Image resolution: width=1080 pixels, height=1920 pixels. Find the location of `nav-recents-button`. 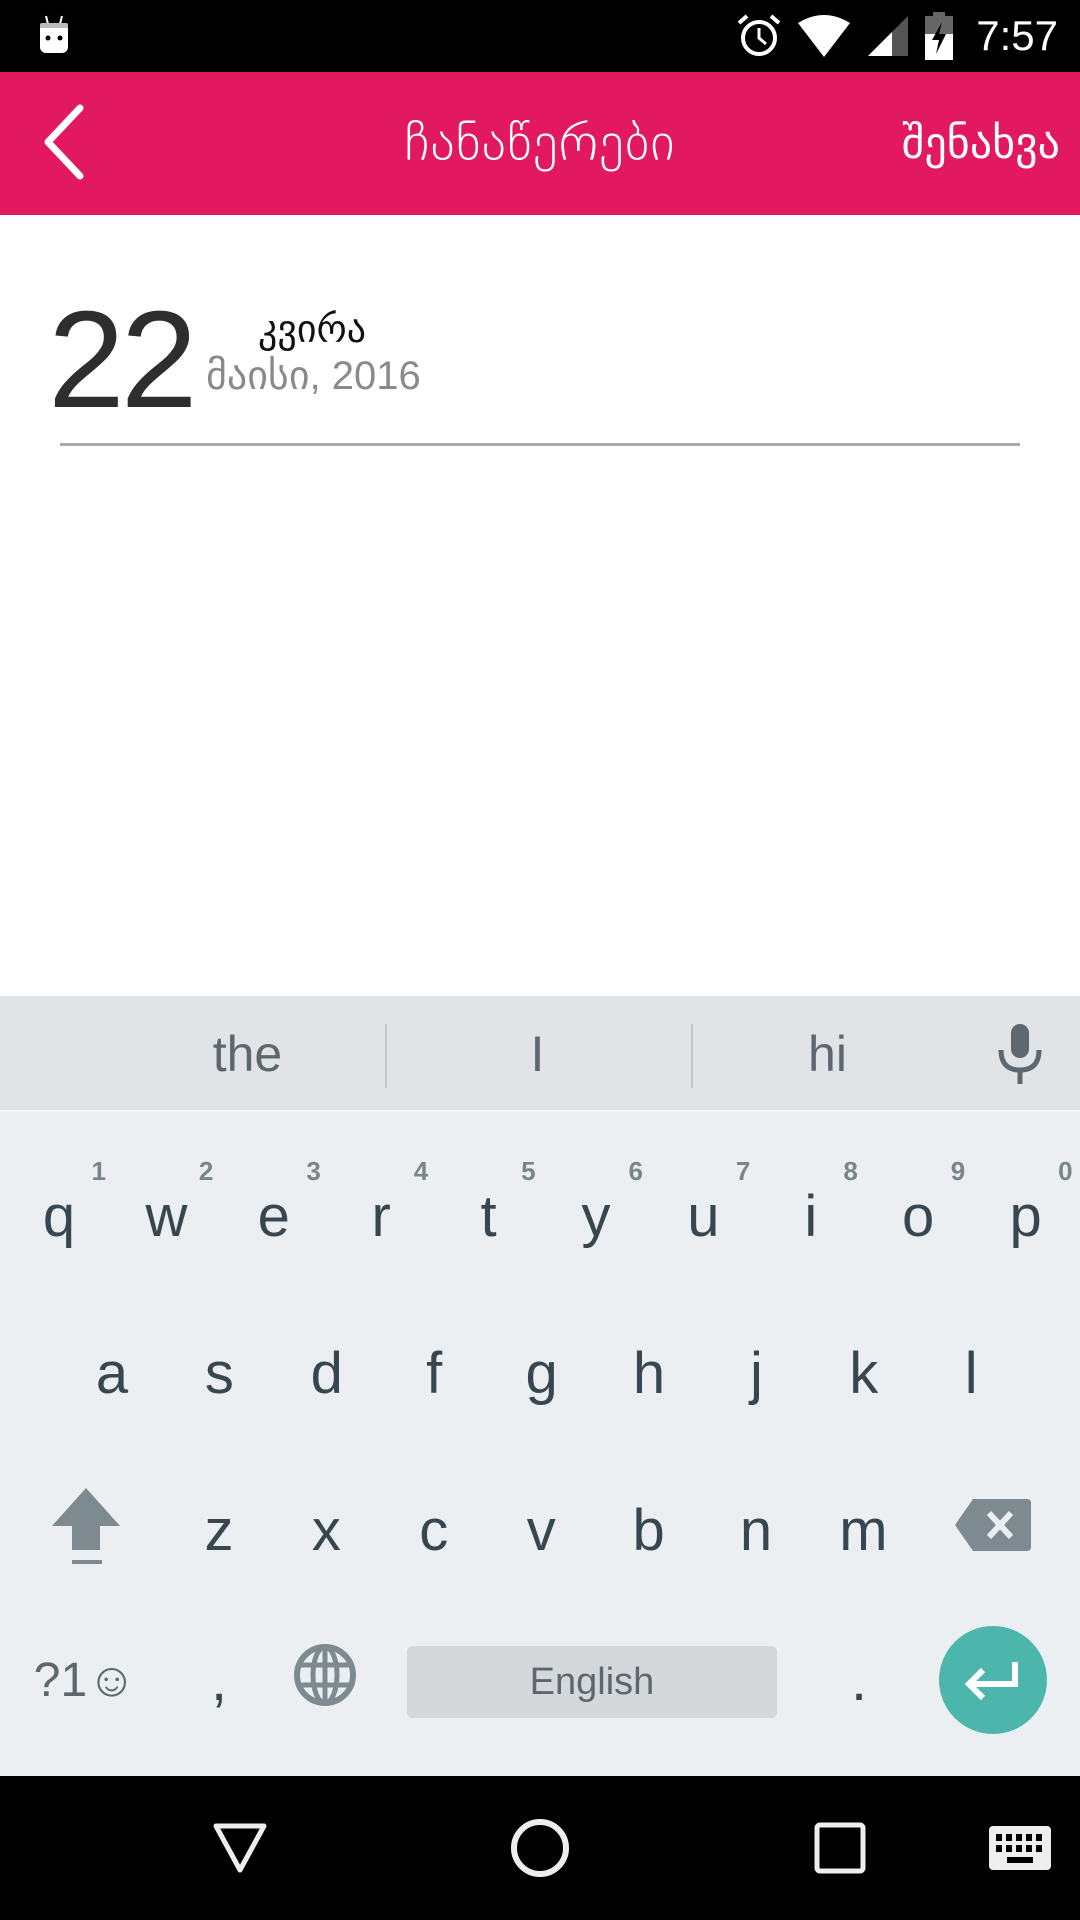

nav-recents-button is located at coordinates (840, 1848).